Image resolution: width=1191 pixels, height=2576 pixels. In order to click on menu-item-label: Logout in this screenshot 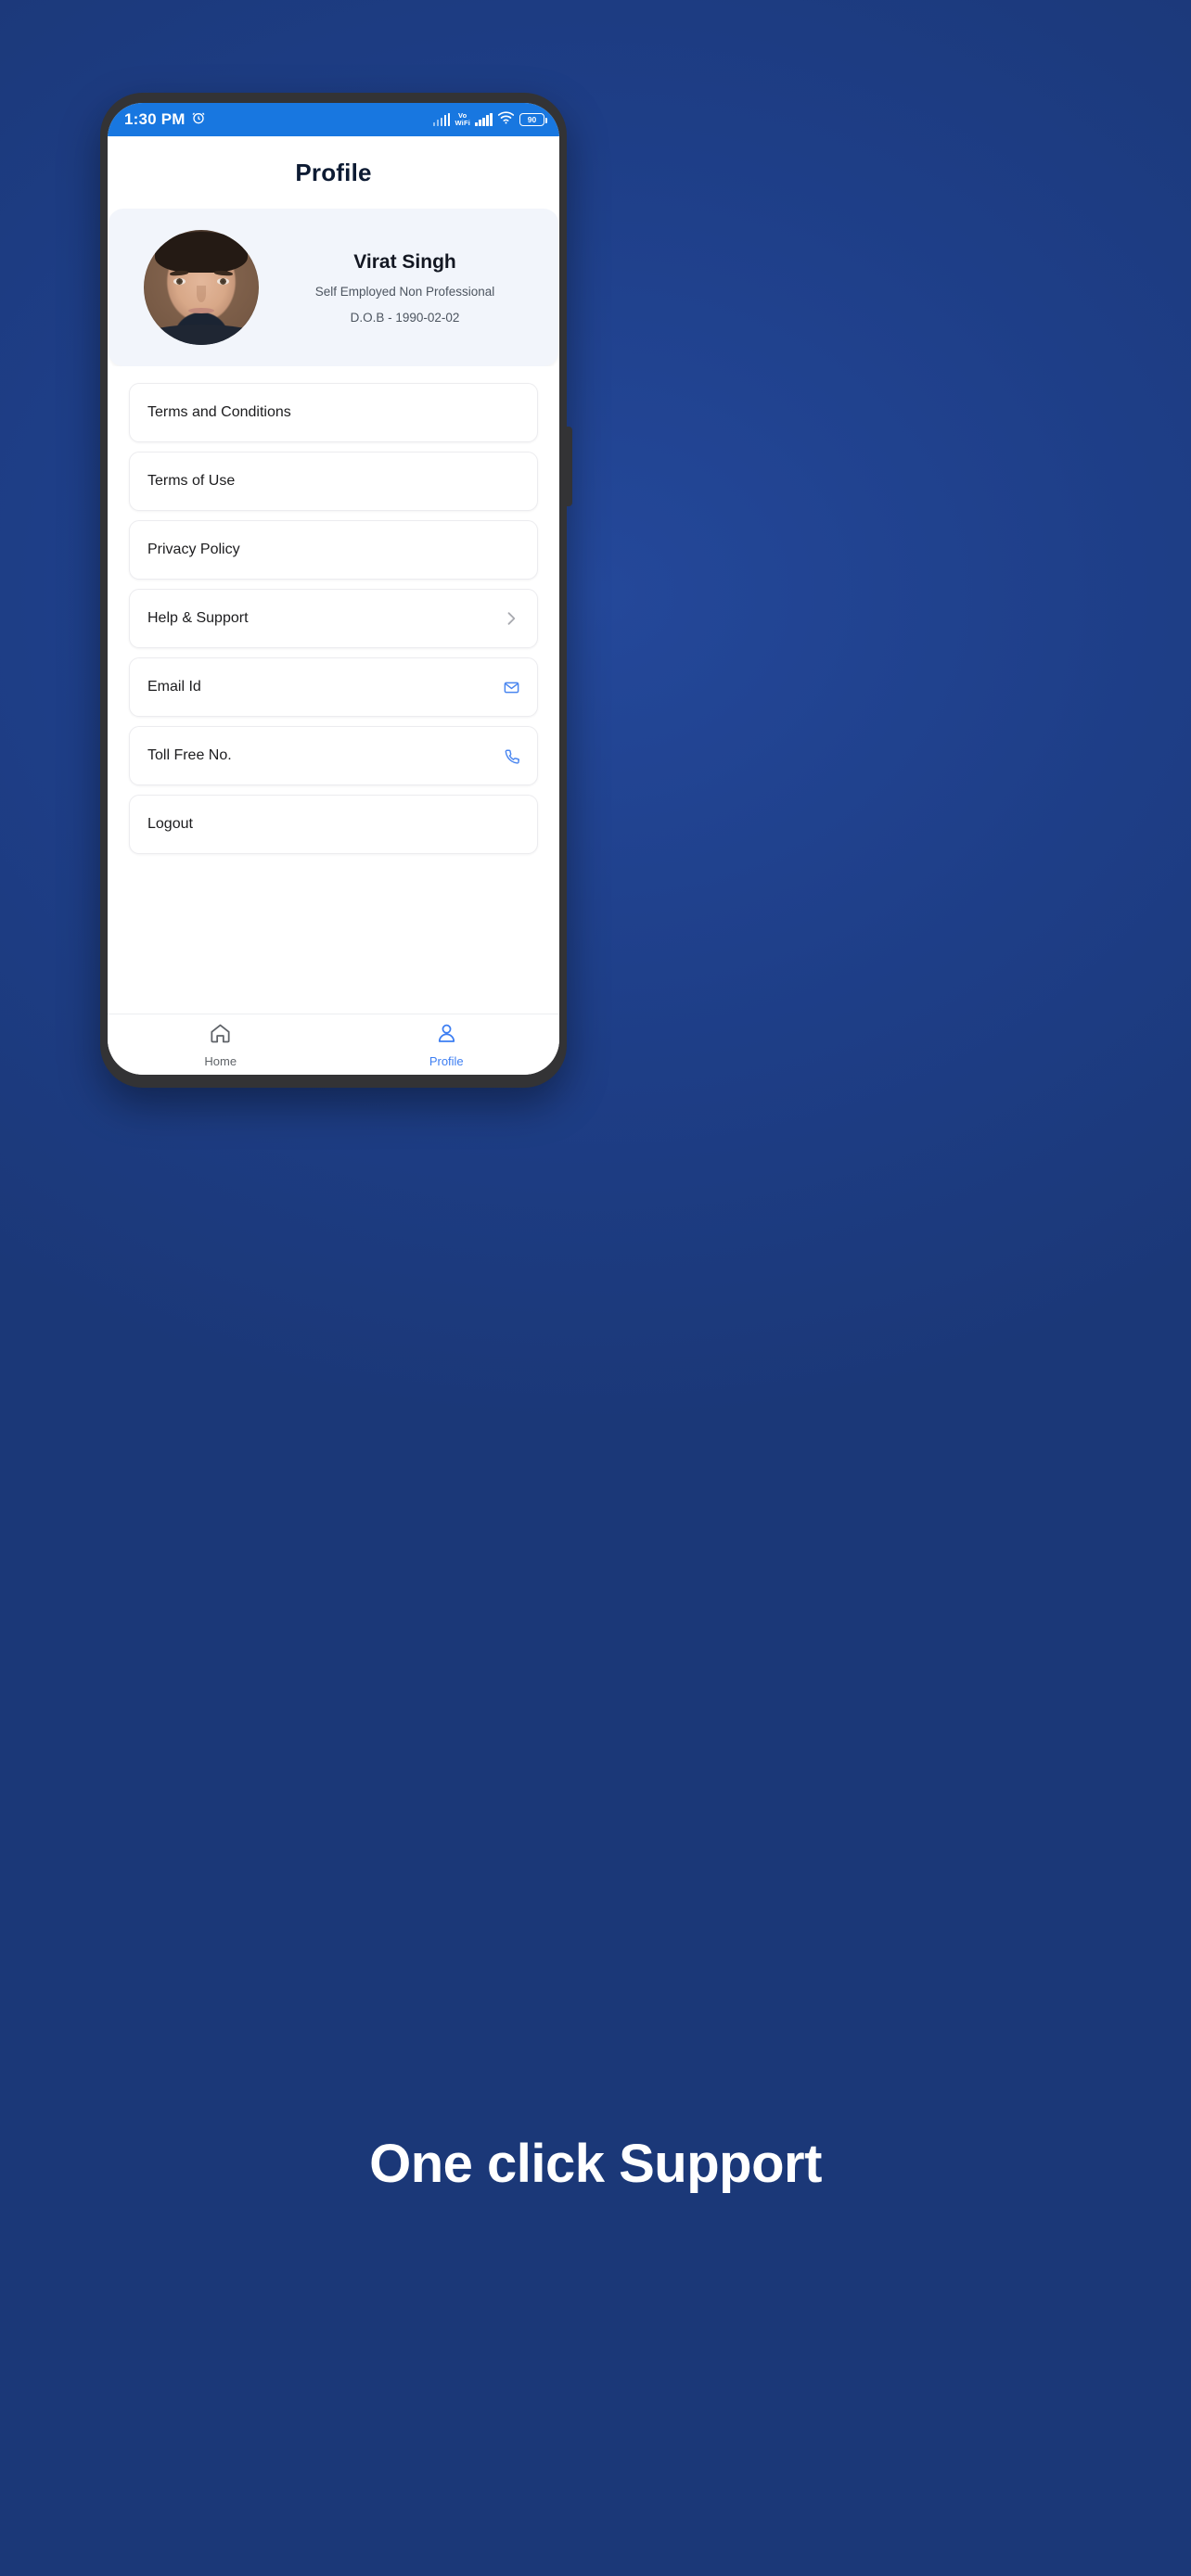, I will do `click(170, 824)`.